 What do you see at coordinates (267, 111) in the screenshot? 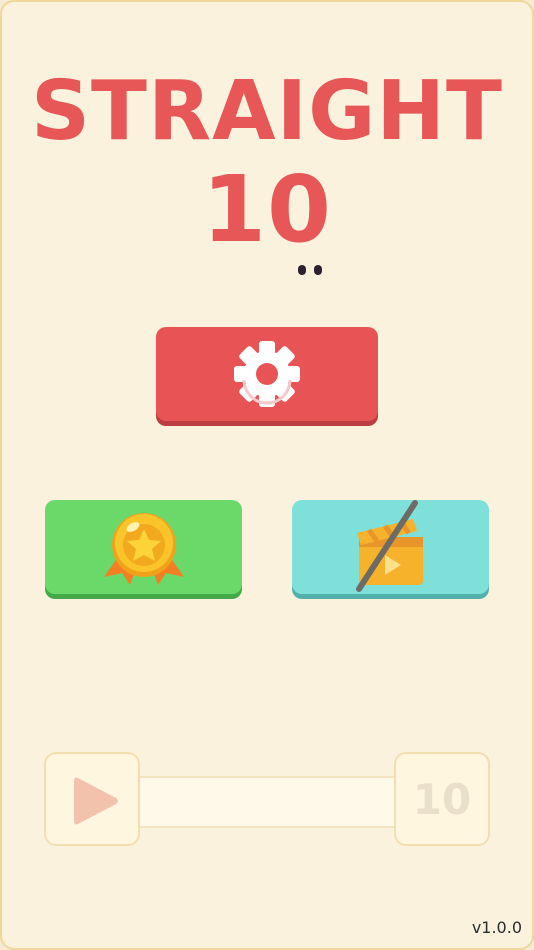
I see `title-straight: STRAIGHT` at bounding box center [267, 111].